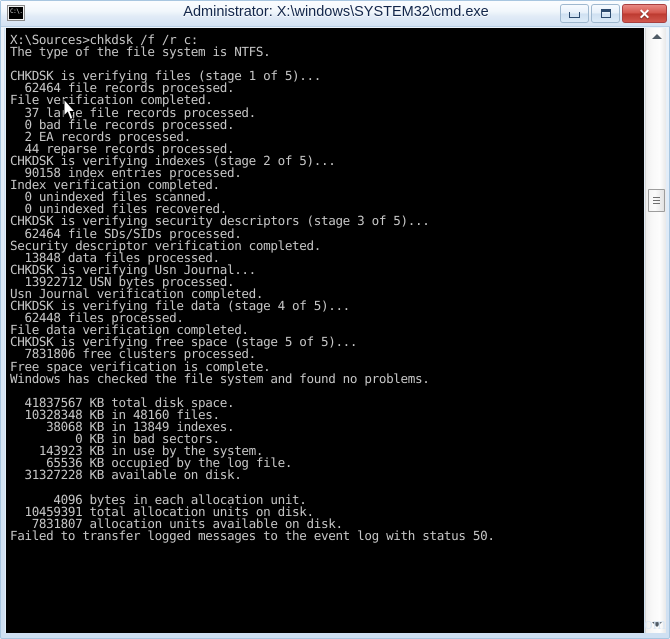 The height and width of the screenshot is (639, 670). What do you see at coordinates (655, 330) in the screenshot?
I see `vertical-scrollbar` at bounding box center [655, 330].